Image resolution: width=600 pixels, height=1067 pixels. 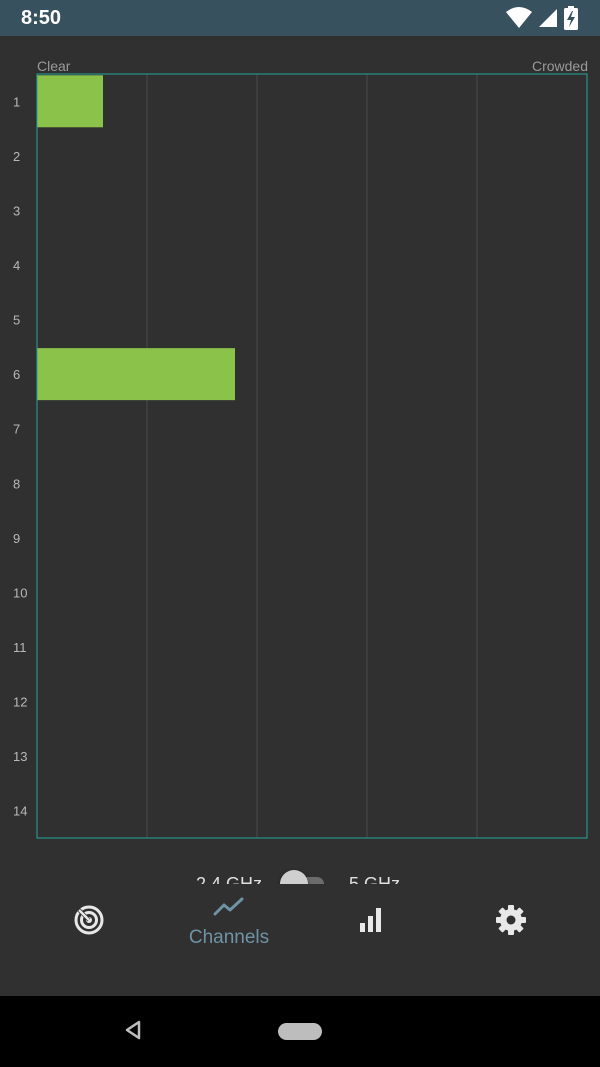 I want to click on channel-tick-label: 4, so click(x=16, y=265).